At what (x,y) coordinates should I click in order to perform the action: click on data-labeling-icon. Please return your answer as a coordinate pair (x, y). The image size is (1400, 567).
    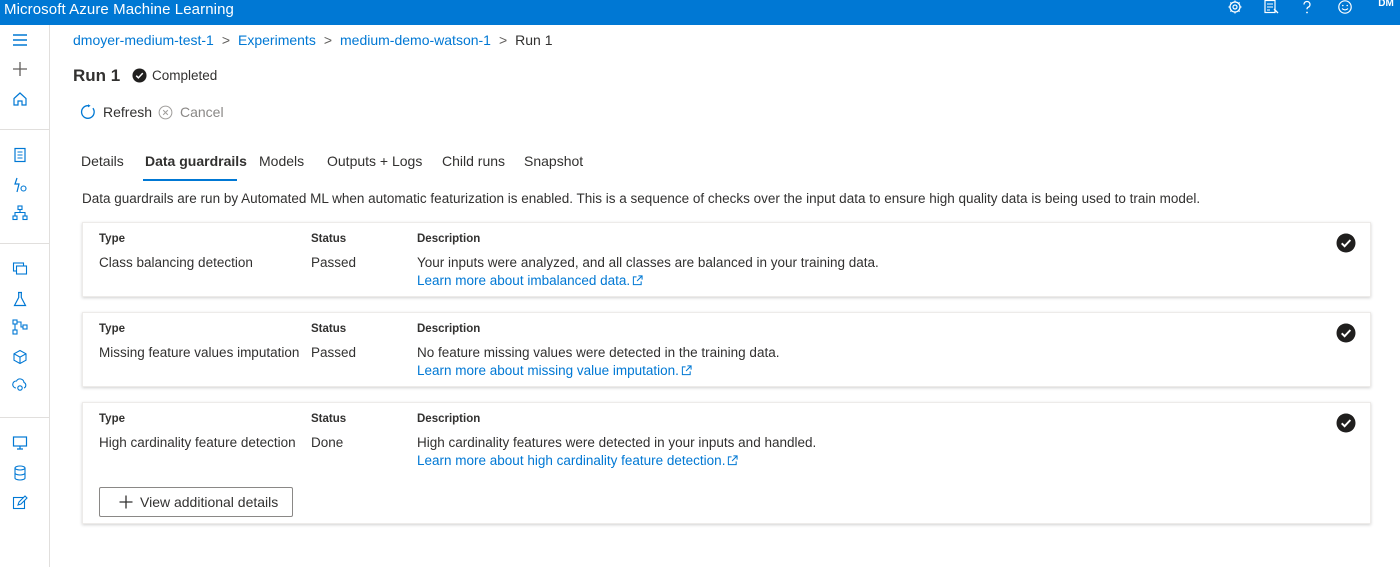
    Looking at the image, I should click on (20, 503).